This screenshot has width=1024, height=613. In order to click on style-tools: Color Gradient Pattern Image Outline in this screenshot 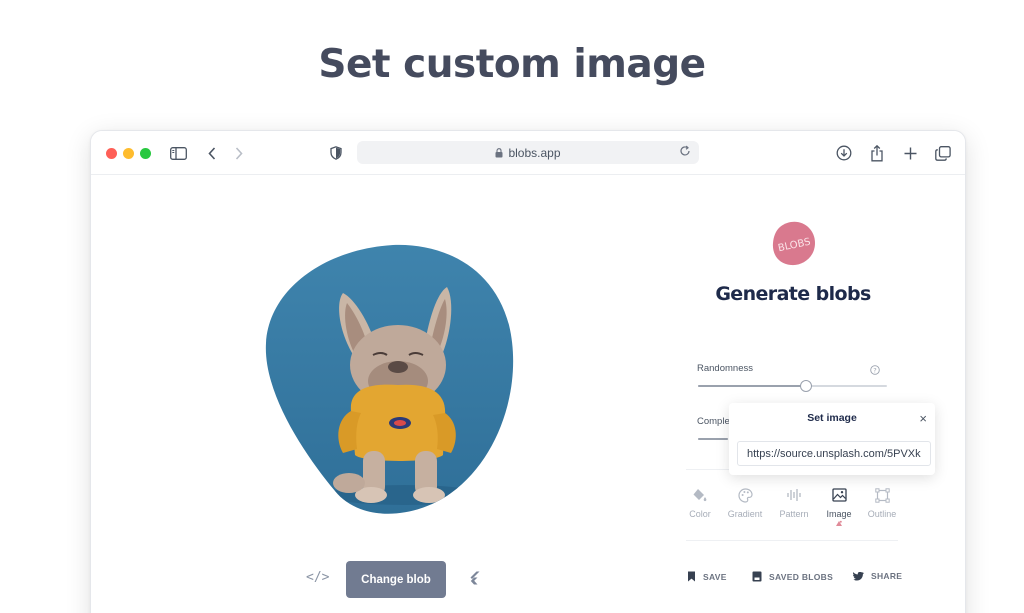, I will do `click(792, 505)`.